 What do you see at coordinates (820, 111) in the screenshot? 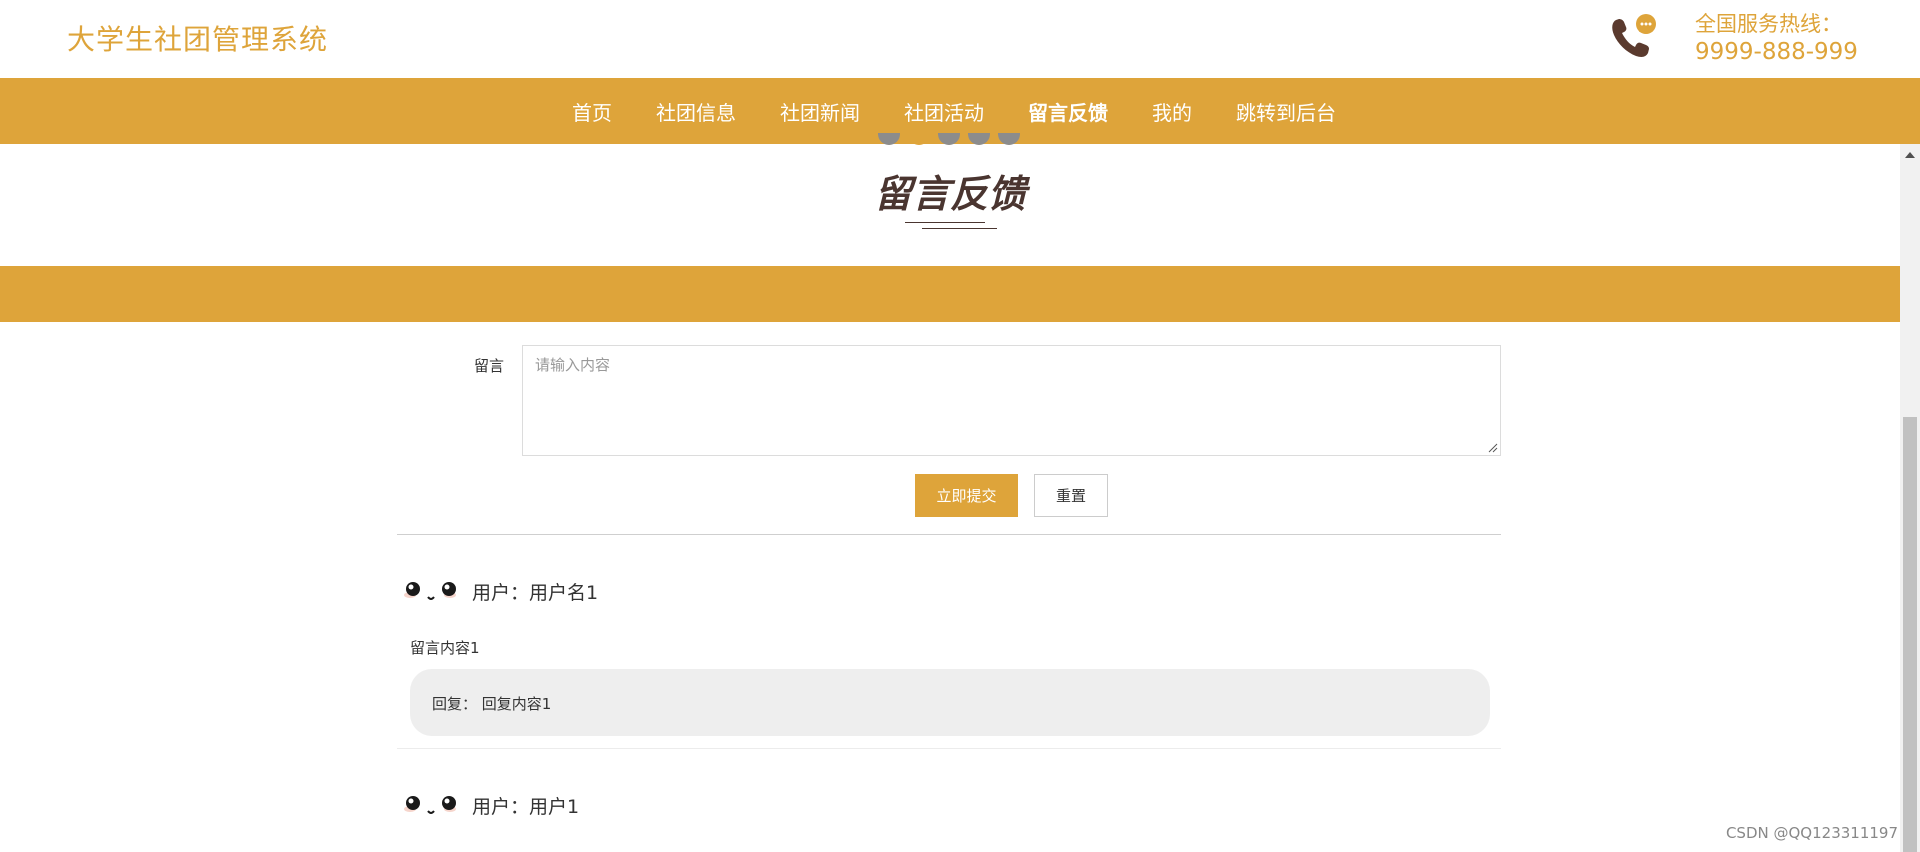
I see `nav-item-club-news: 社团新闻` at bounding box center [820, 111].